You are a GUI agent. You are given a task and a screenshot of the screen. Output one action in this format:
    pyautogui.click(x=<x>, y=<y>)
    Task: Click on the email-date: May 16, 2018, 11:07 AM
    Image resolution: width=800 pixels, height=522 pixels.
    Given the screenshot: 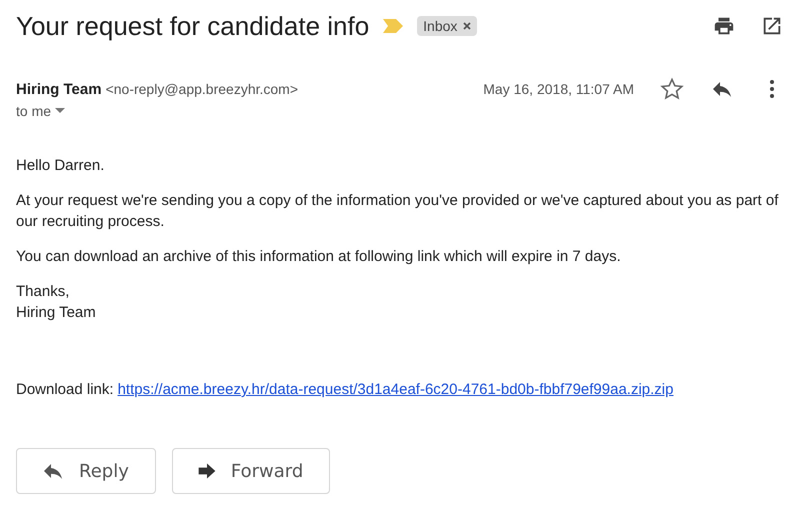 What is the action you would take?
    pyautogui.click(x=558, y=89)
    